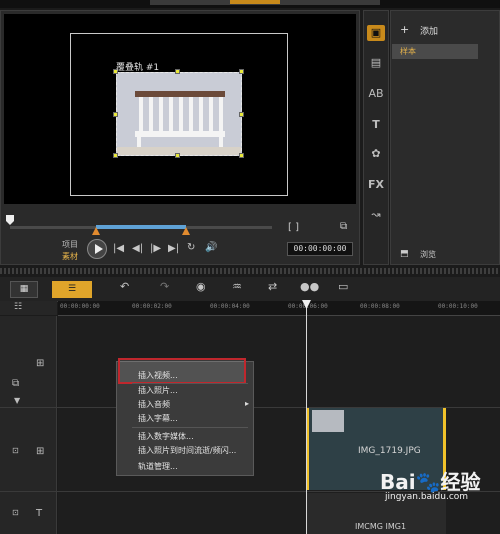 The width and height of the screenshot is (500, 534). What do you see at coordinates (173, 248) in the screenshot?
I see `end-icon: ▶|` at bounding box center [173, 248].